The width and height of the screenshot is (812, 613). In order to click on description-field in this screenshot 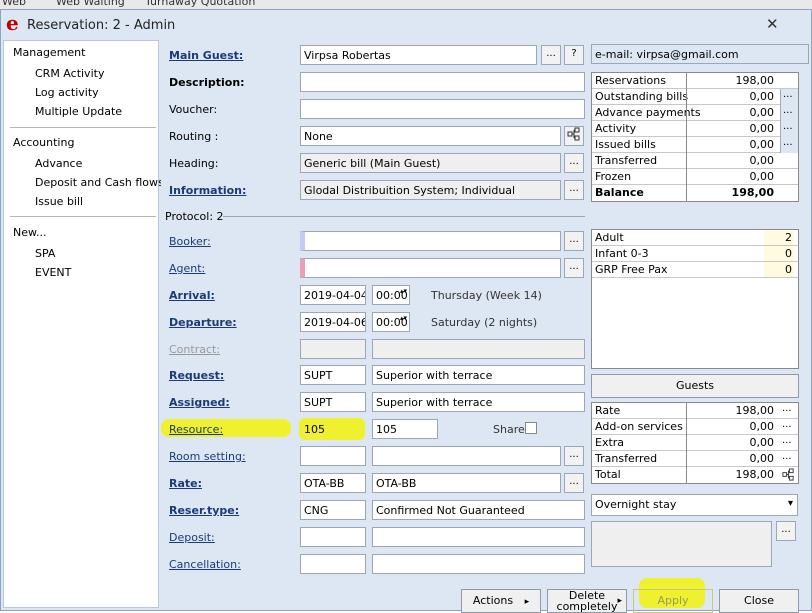, I will do `click(442, 82)`.